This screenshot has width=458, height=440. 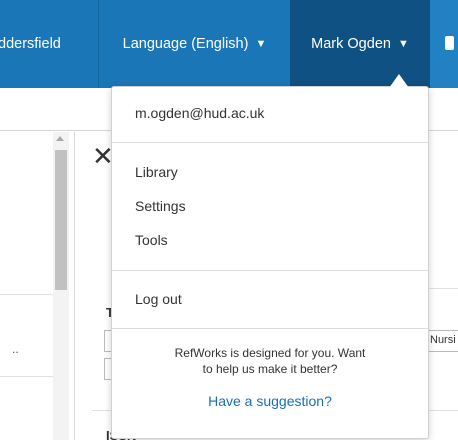 What do you see at coordinates (442, 341) in the screenshot?
I see `journal-field: Nursi` at bounding box center [442, 341].